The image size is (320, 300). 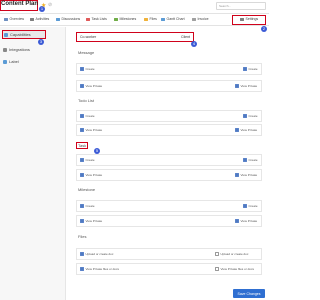 What do you see at coordinates (87, 189) in the screenshot?
I see `section-title-milestone: Milestone` at bounding box center [87, 189].